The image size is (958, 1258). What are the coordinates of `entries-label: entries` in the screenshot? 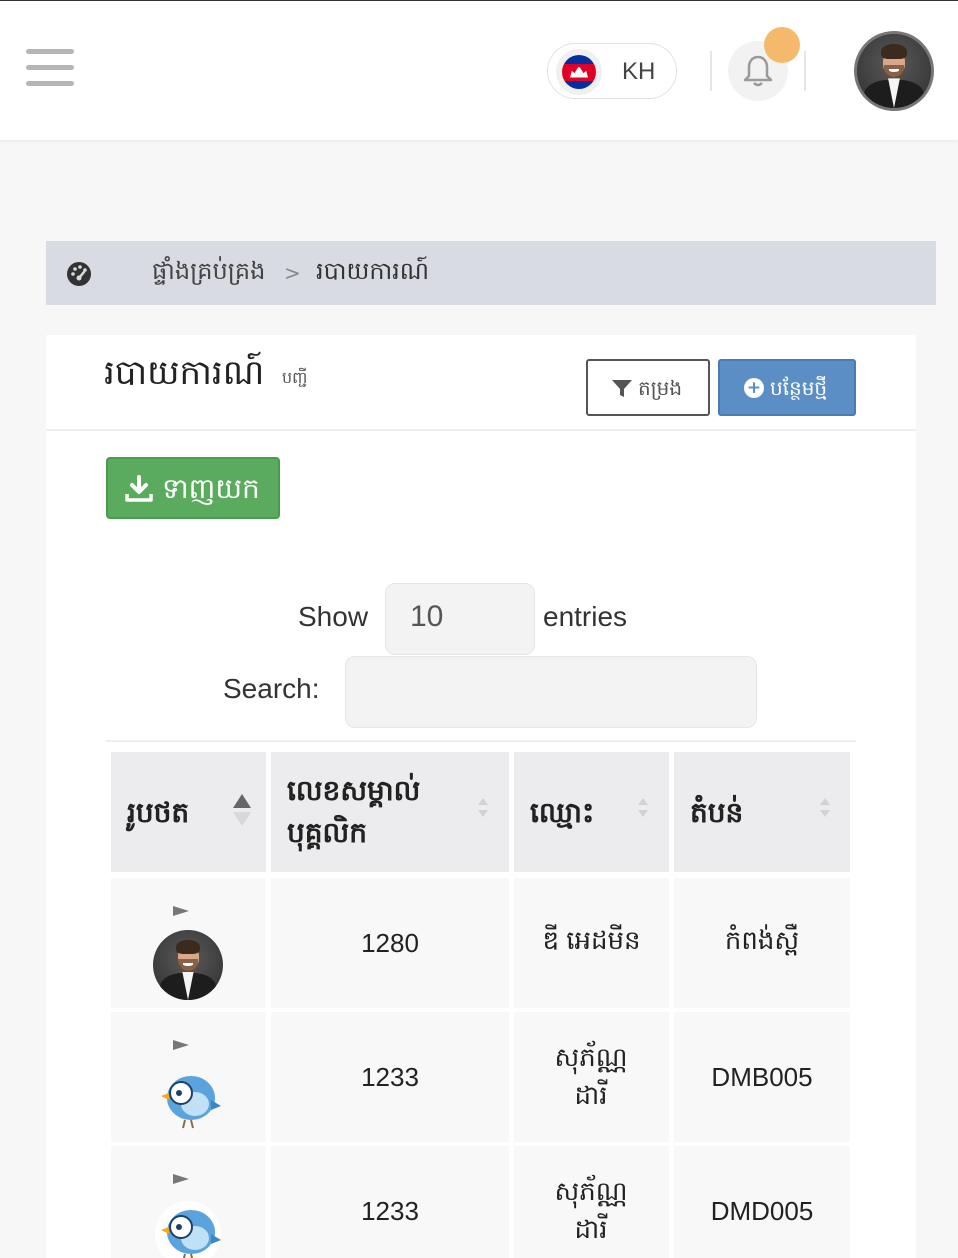 It's located at (585, 616).